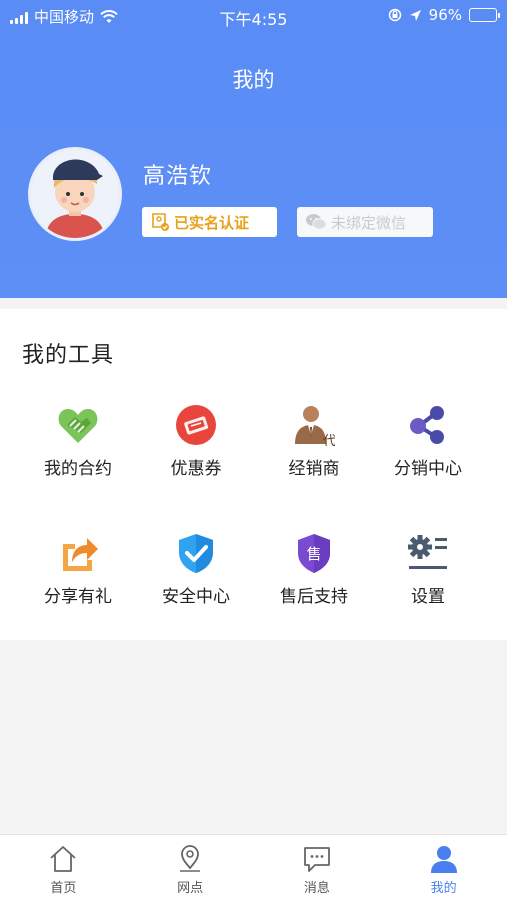 The height and width of the screenshot is (900, 507). Describe the element at coordinates (316, 859) in the screenshot. I see `chat-bubble-icon` at that location.